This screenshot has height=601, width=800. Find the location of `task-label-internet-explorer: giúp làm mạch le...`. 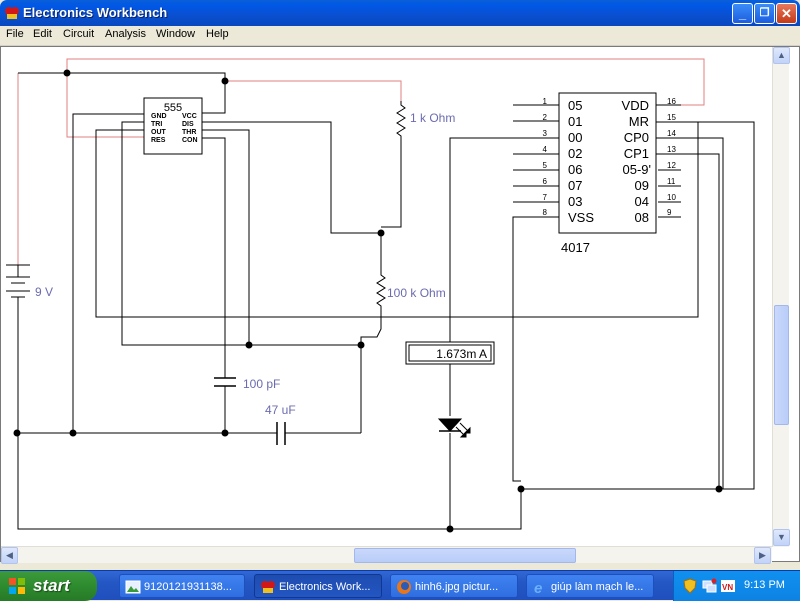

task-label-internet-explorer: giúp làm mạch le... is located at coordinates (597, 587).